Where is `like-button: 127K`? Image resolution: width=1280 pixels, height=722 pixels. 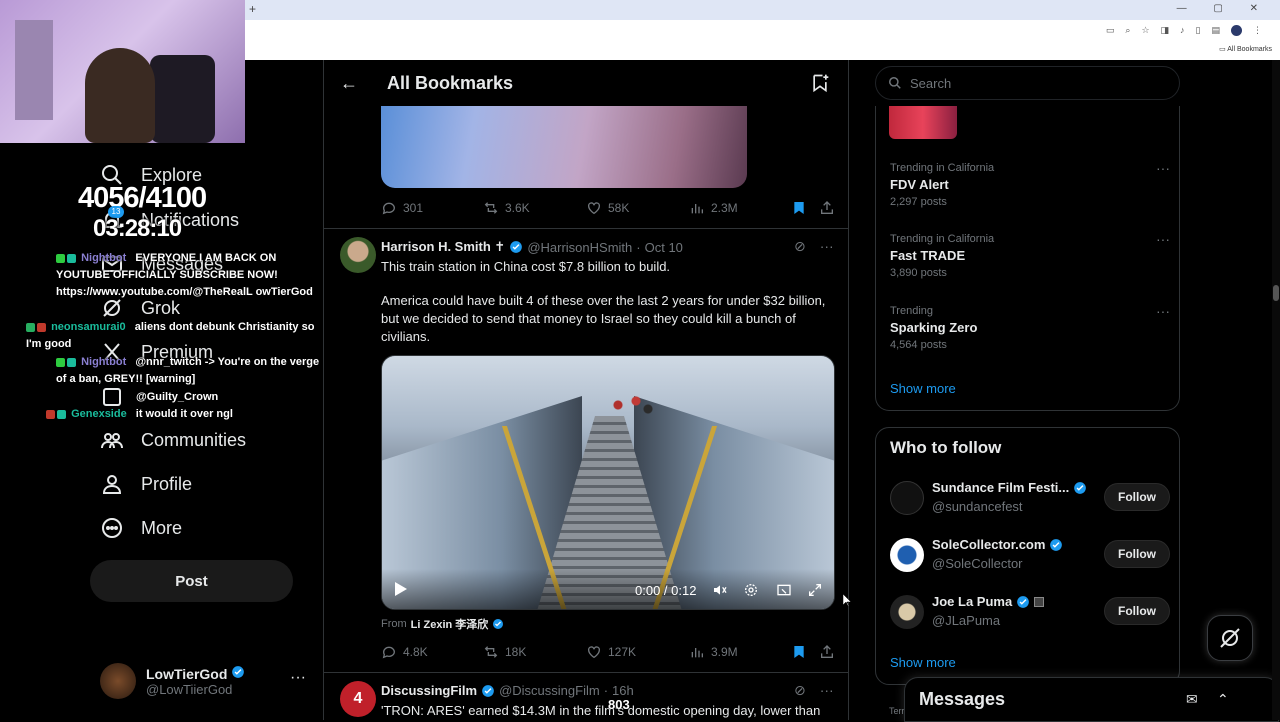 like-button: 127K is located at coordinates (611, 652).